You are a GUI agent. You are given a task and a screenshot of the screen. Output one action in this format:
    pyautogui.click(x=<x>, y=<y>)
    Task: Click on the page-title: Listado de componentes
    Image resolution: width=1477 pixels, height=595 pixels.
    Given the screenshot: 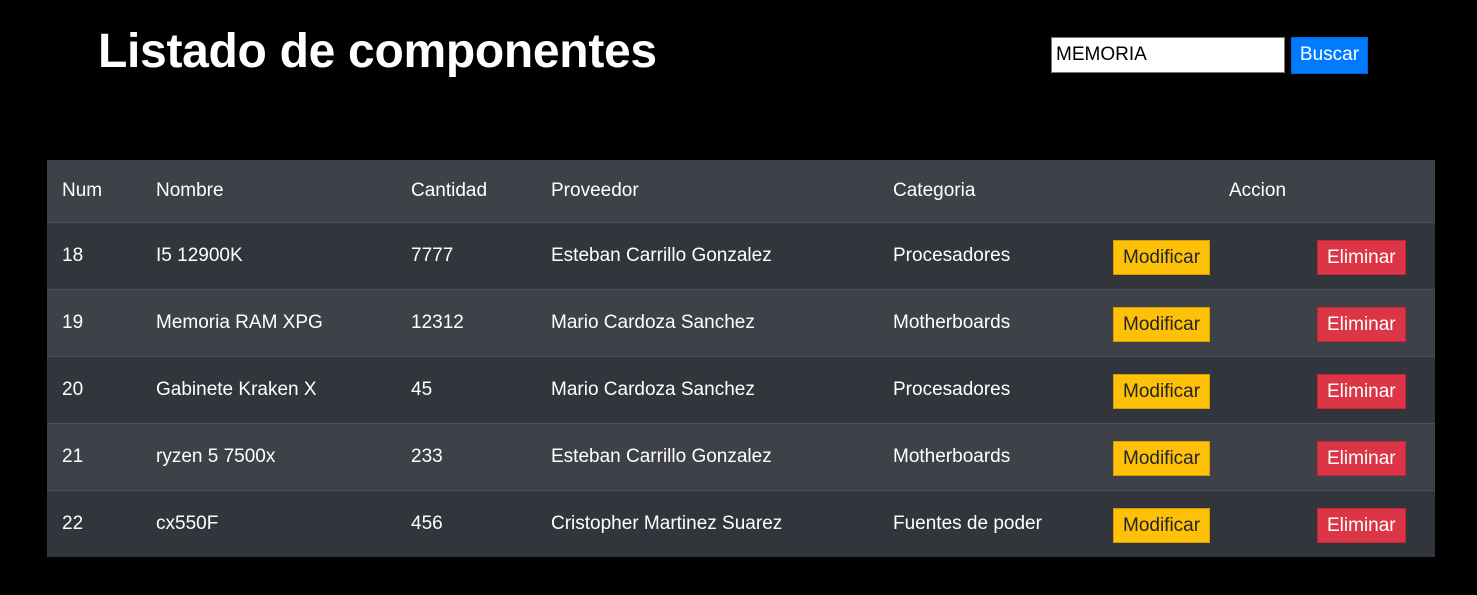 What is the action you would take?
    pyautogui.click(x=377, y=51)
    